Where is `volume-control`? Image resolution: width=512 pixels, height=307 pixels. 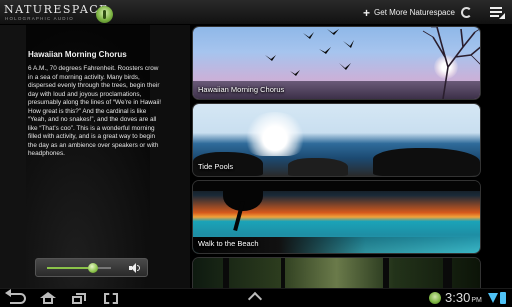
volume-control is located at coordinates (91, 267).